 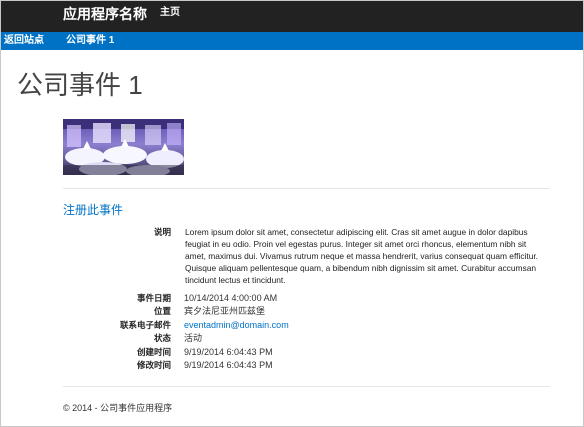 I want to click on footer-text: © 2014 - 公司事件应用程序, so click(x=118, y=408).